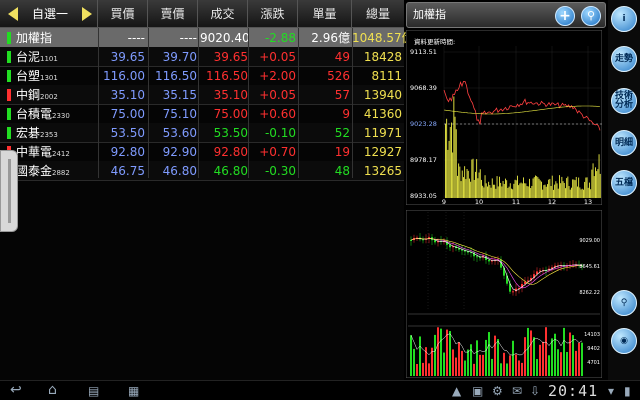  What do you see at coordinates (13, 14) in the screenshot?
I see `prev-watchlist-button` at bounding box center [13, 14].